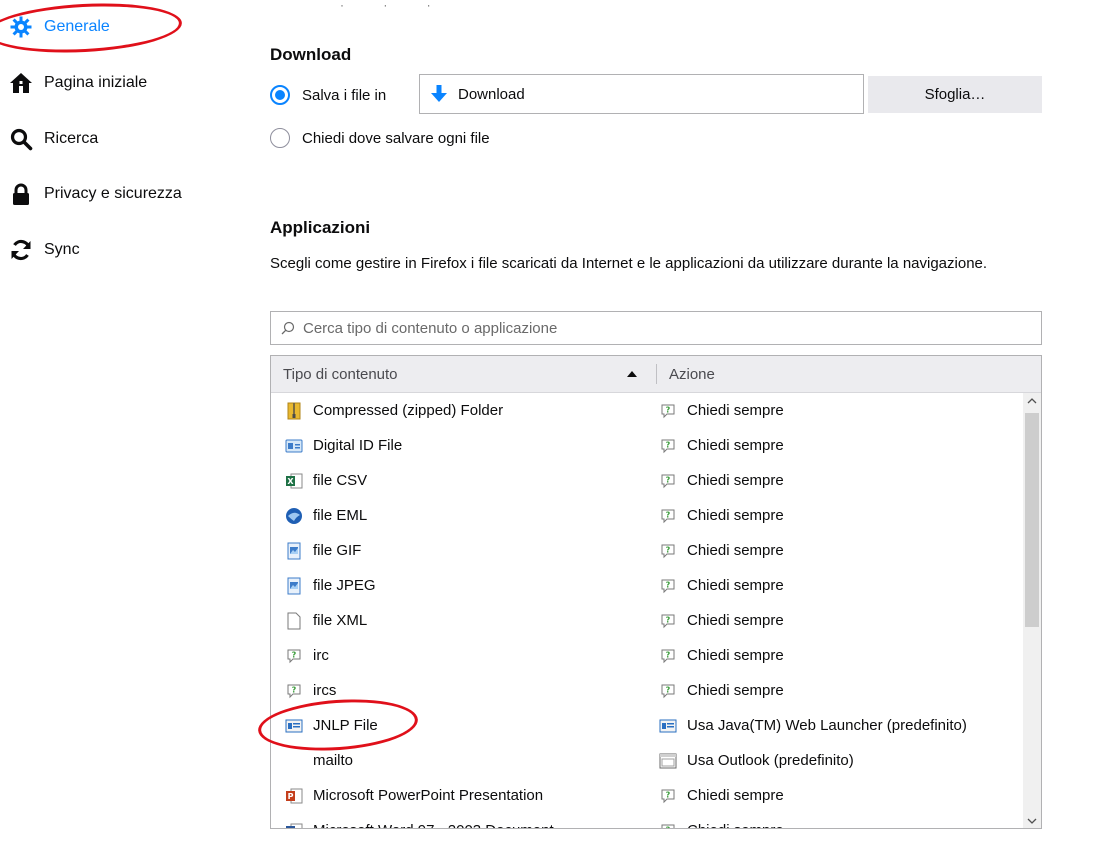 The height and width of the screenshot is (844, 1116). Describe the element at coordinates (21, 83) in the screenshot. I see `home-icon` at that location.